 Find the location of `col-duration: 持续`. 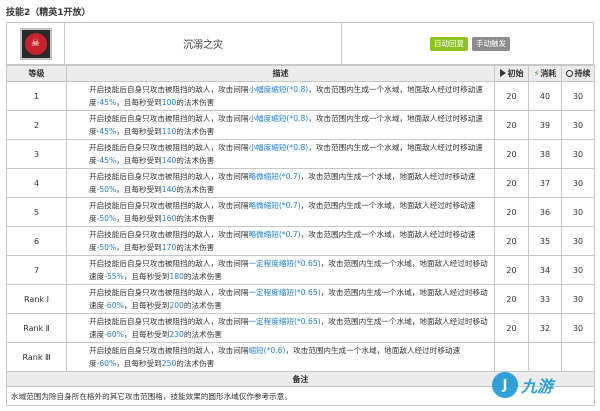

col-duration: 持续 is located at coordinates (578, 73).